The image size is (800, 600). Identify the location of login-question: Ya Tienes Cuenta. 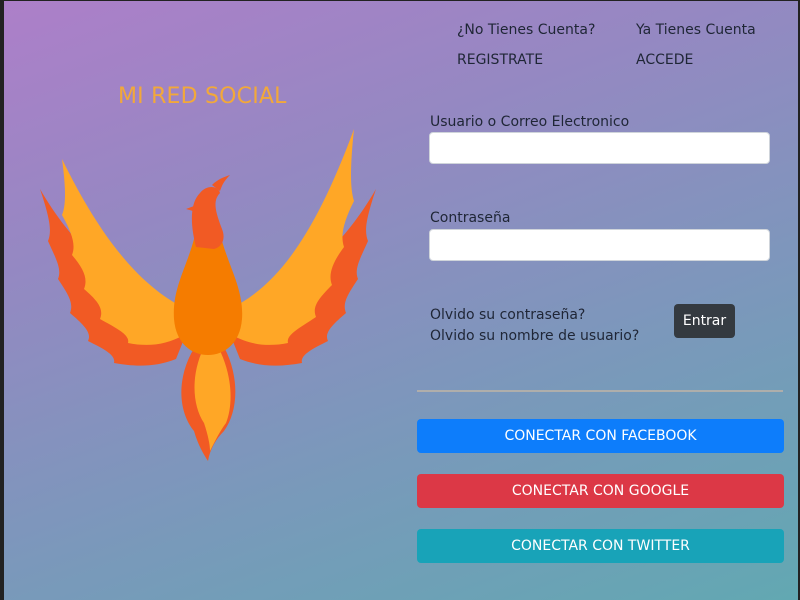
(696, 30).